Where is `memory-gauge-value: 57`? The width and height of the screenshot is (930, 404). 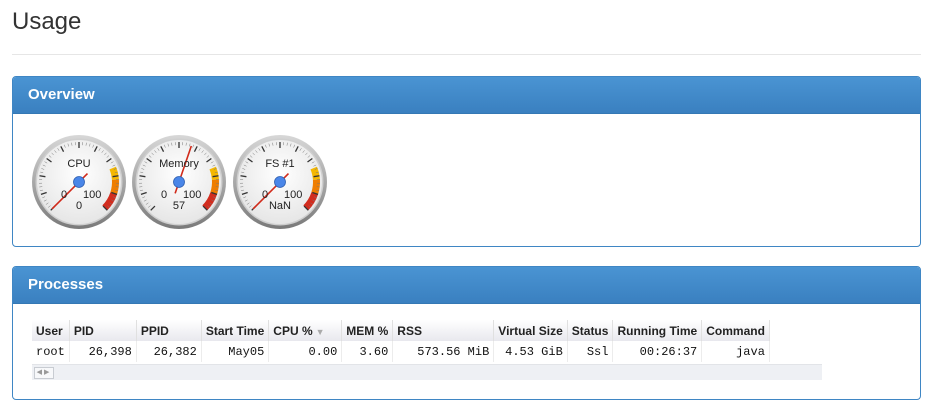 memory-gauge-value: 57 is located at coordinates (179, 206).